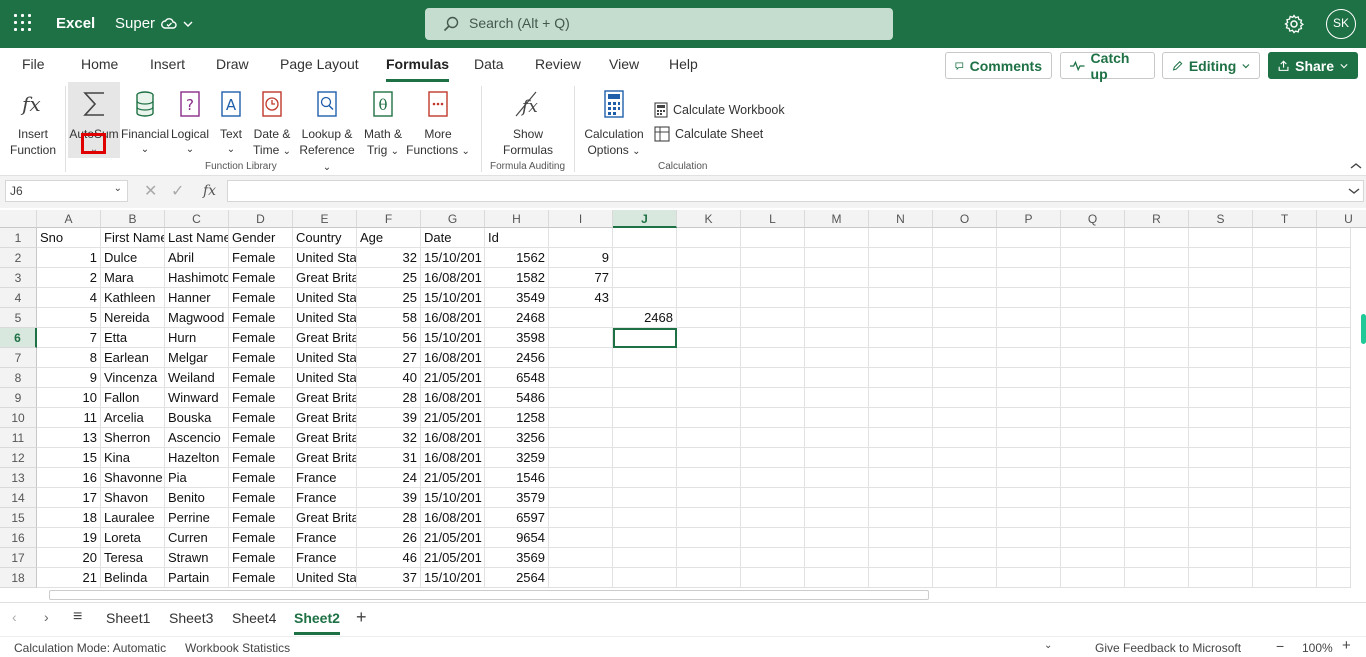 This screenshot has width=1366, height=657. I want to click on cell-k8, so click(709, 378).